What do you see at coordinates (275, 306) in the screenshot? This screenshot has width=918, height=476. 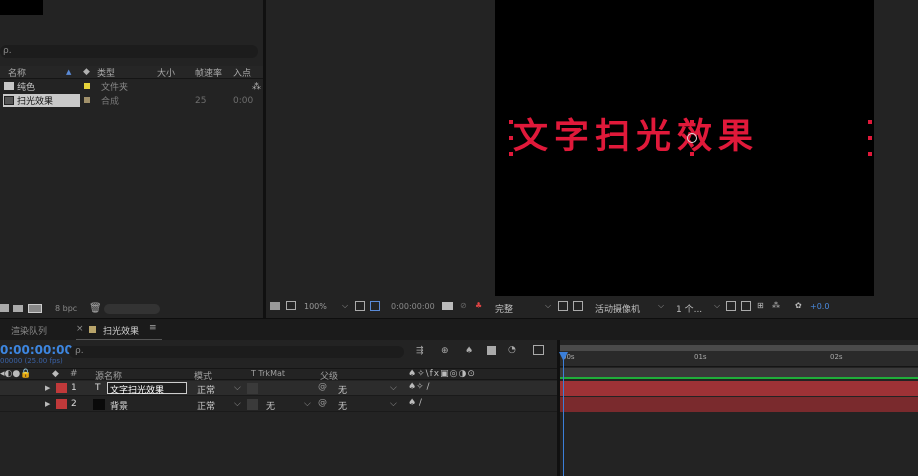 I see `always-preview-icon` at bounding box center [275, 306].